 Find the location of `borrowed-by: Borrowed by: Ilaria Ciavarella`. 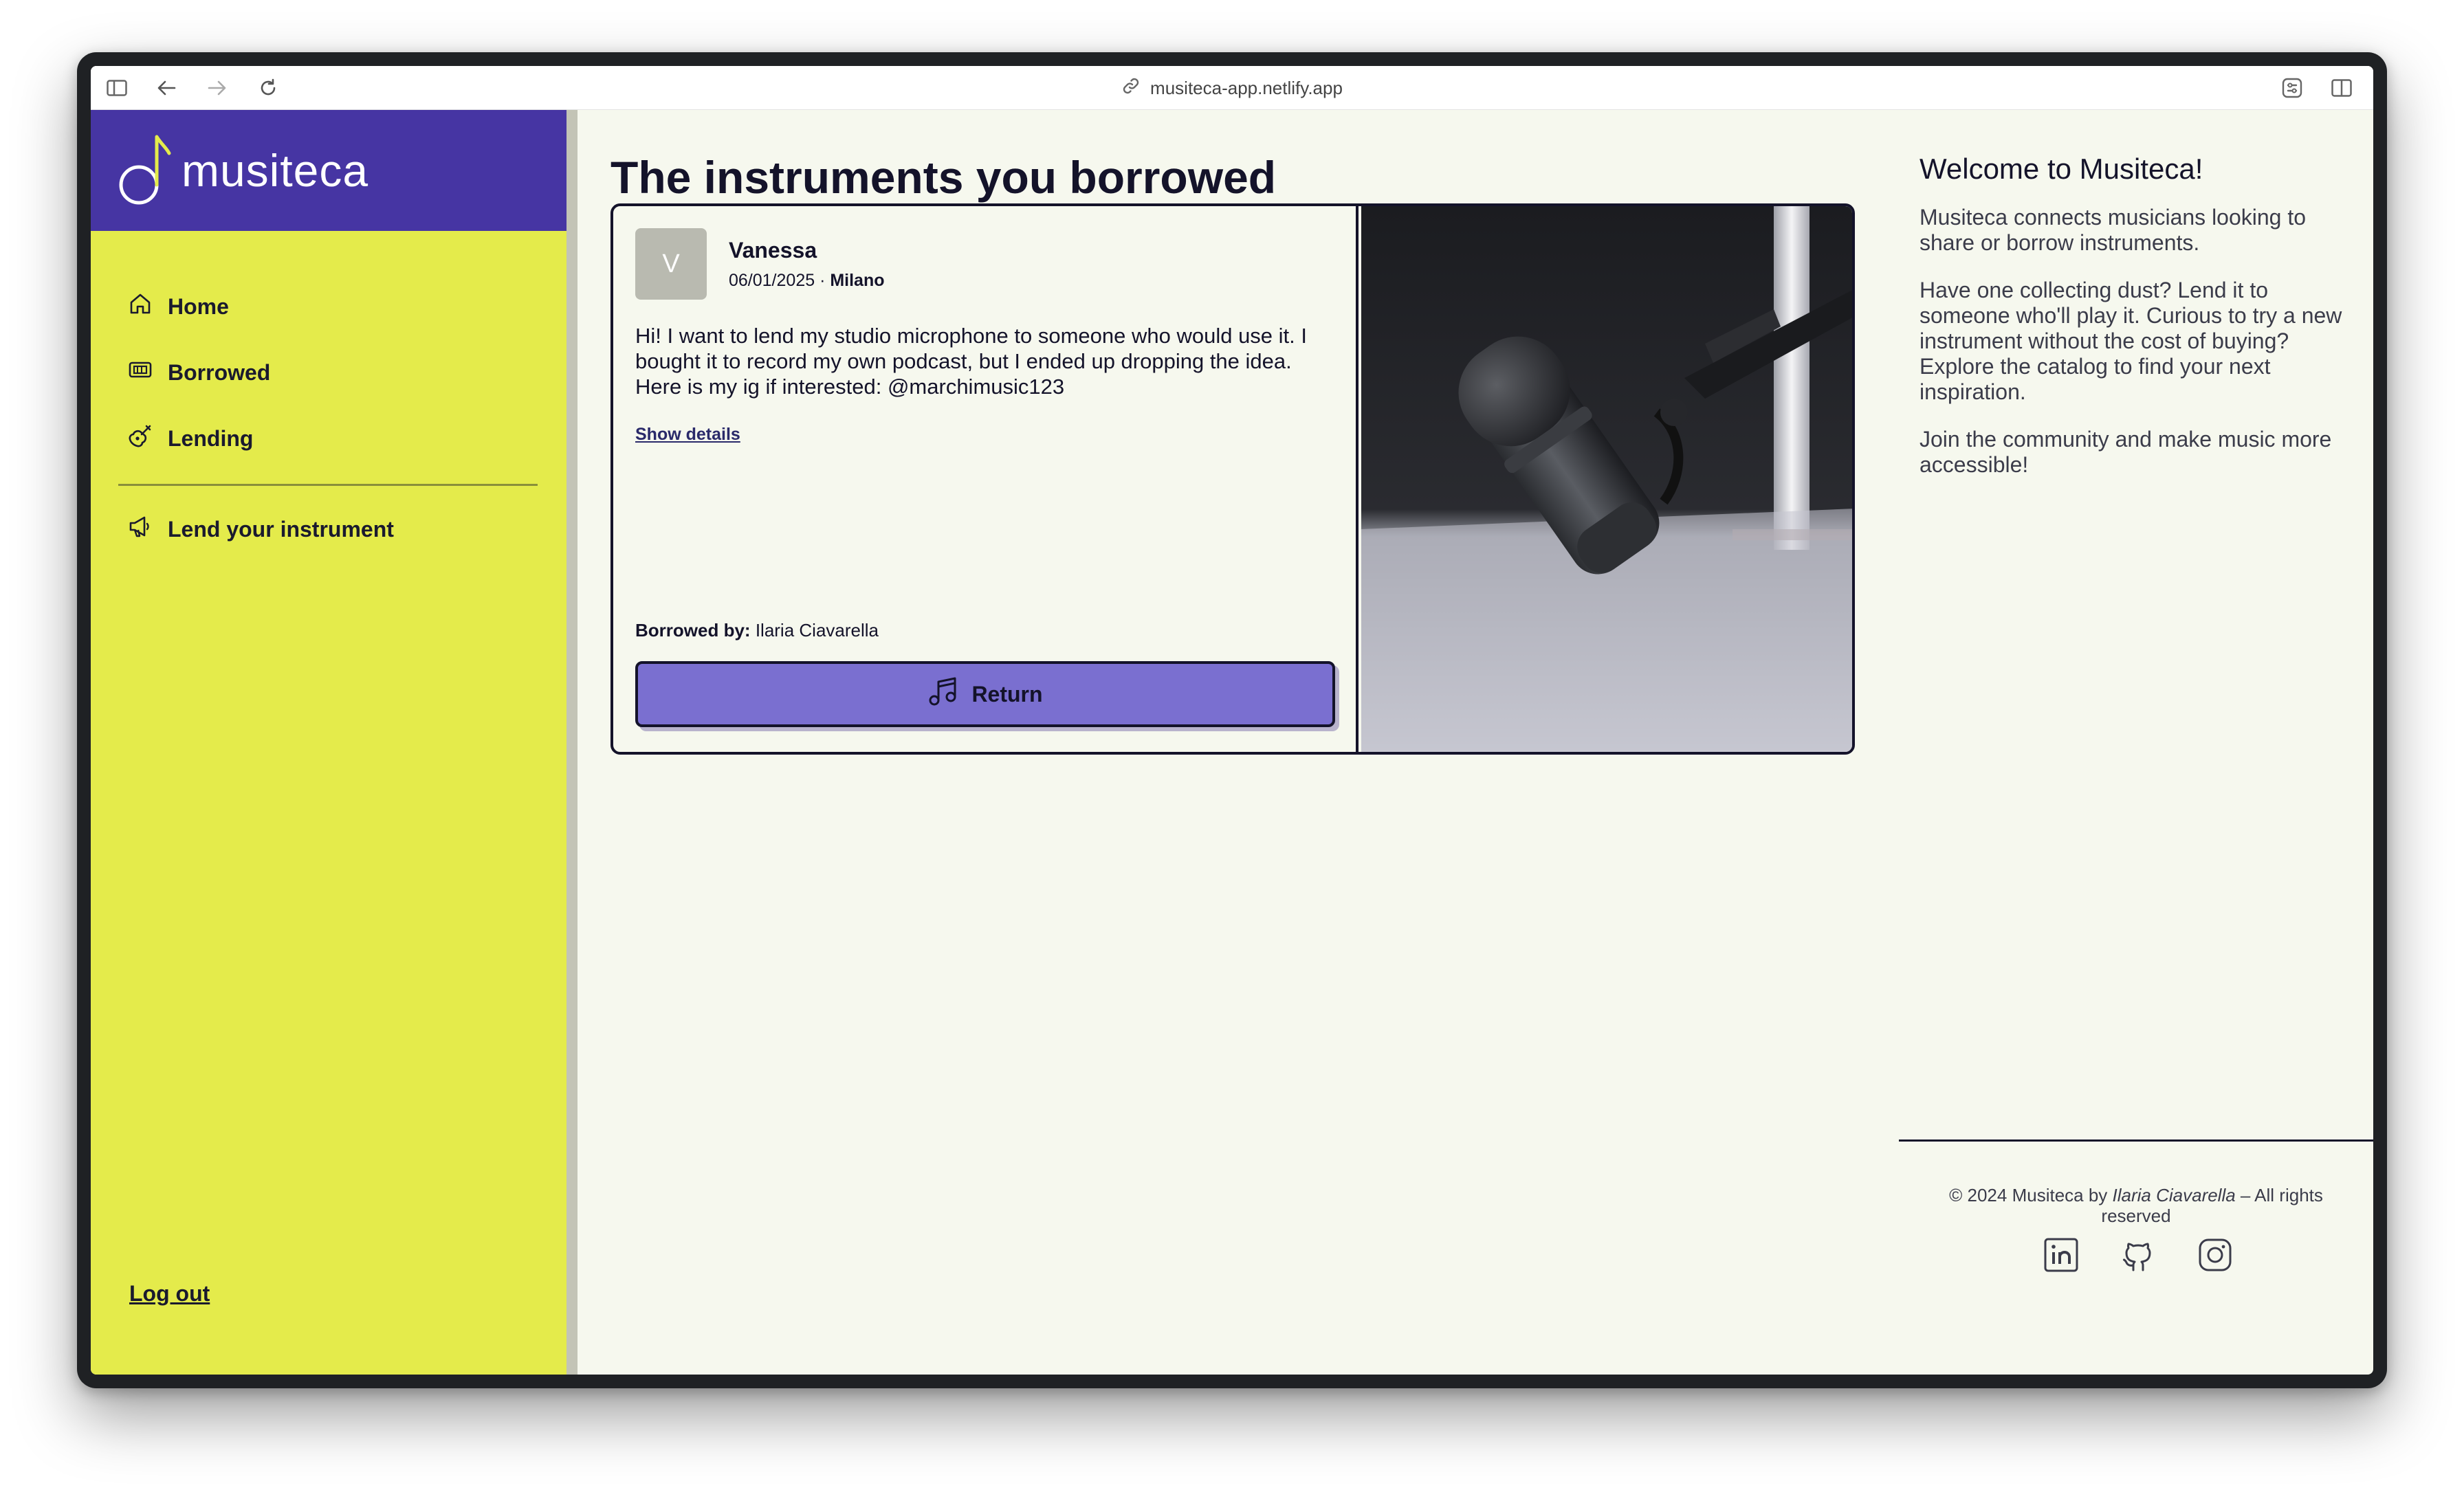

borrowed-by: Borrowed by: Ilaria Ciavarella is located at coordinates (757, 630).